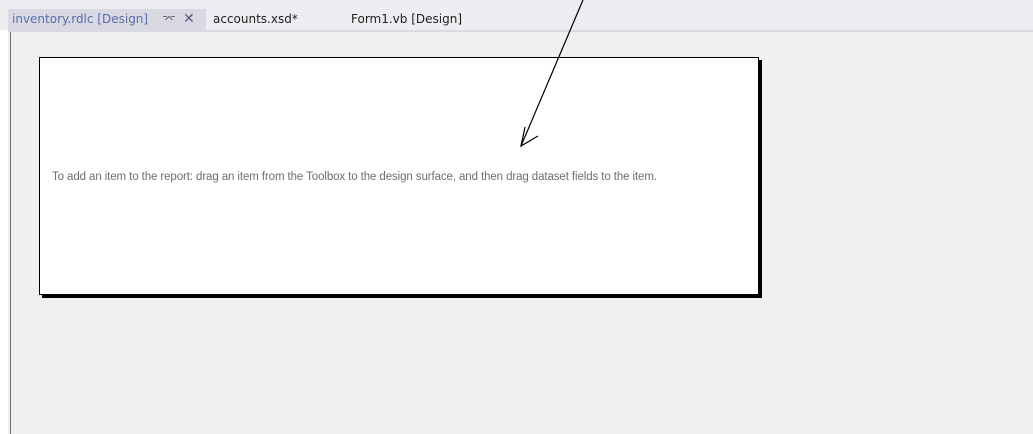 Image resolution: width=1033 pixels, height=434 pixels. What do you see at coordinates (169, 19) in the screenshot?
I see `pin-icon: ⌤` at bounding box center [169, 19].